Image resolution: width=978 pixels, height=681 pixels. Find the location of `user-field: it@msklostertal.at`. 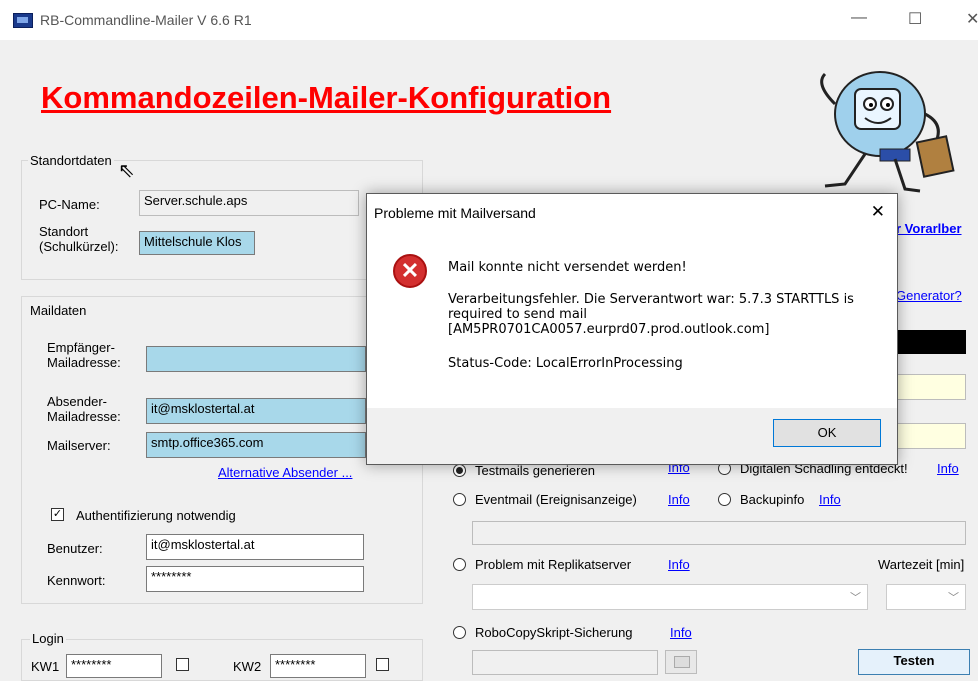

user-field: it@msklostertal.at is located at coordinates (255, 547).